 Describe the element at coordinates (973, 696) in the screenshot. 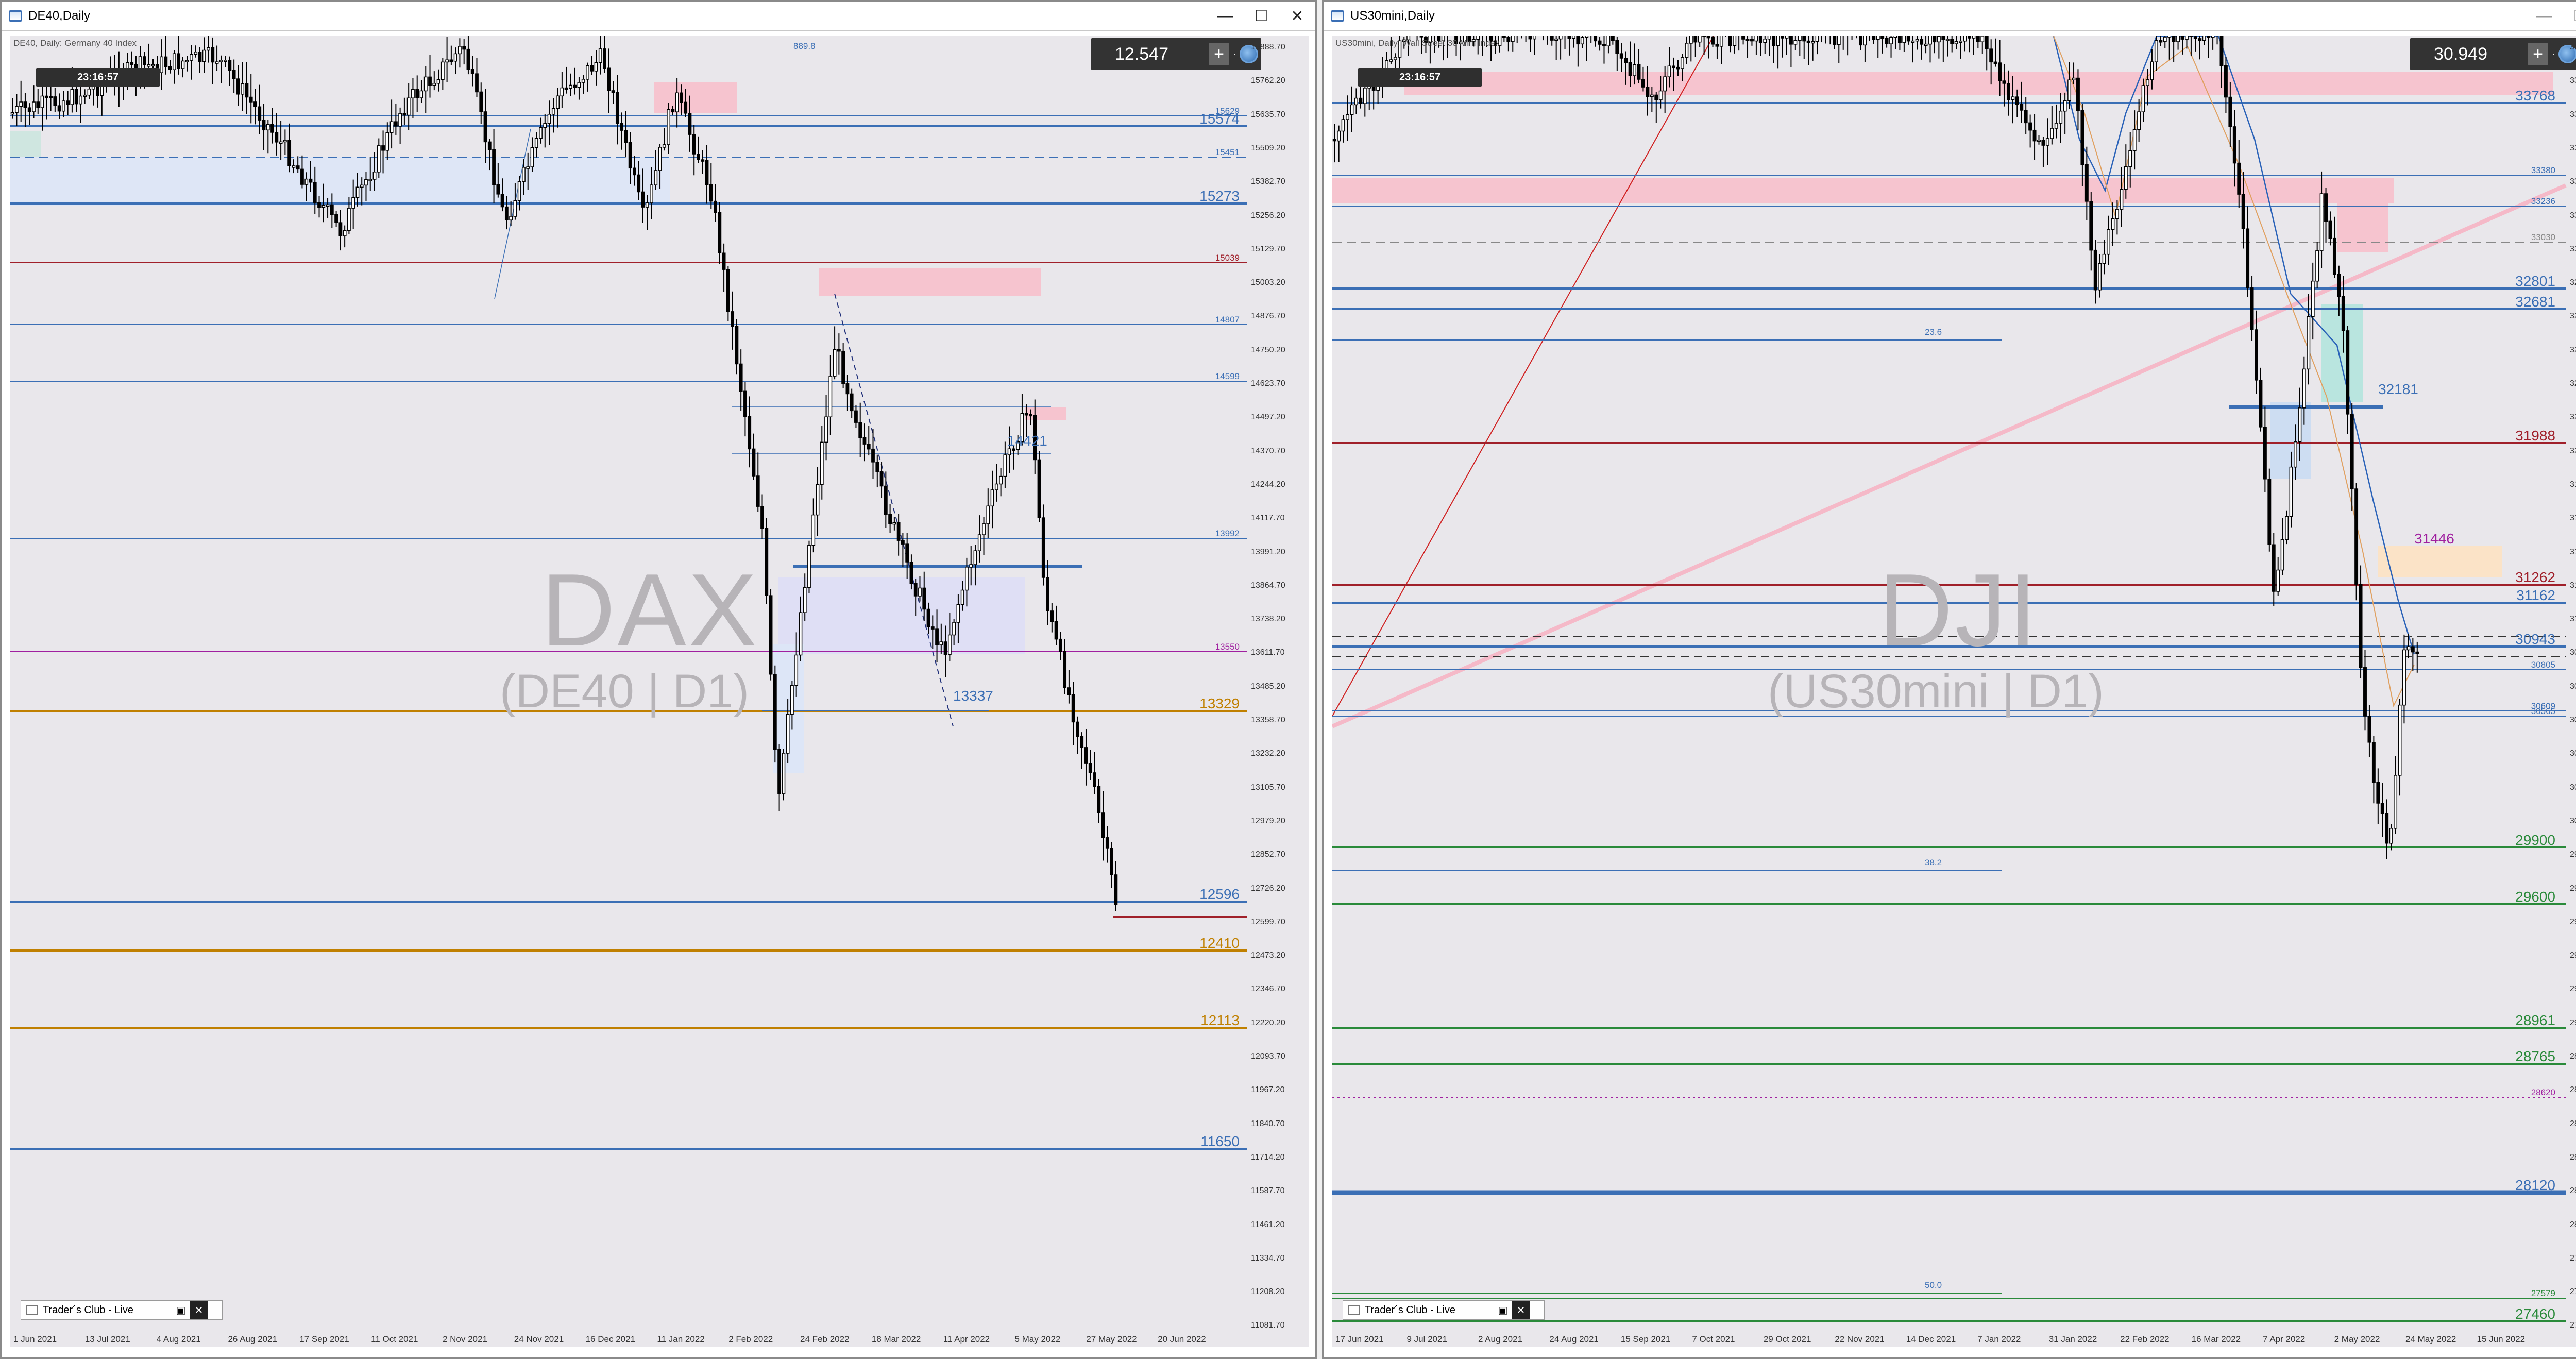

I see `level-label: 13337` at that location.